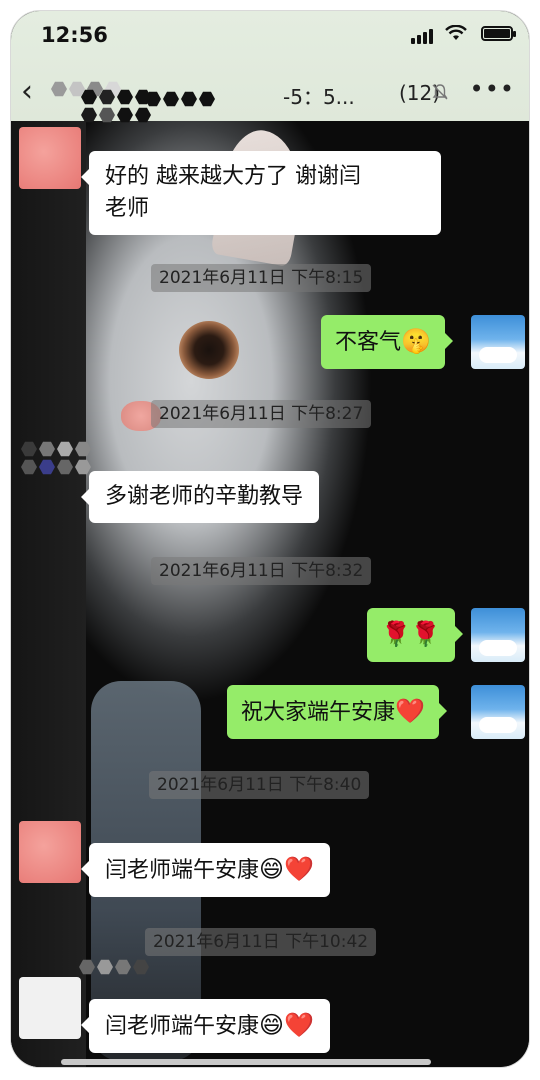  Describe the element at coordinates (261, 571) in the screenshot. I see `timestamp: 2021年6月11日 下午8:32` at that location.